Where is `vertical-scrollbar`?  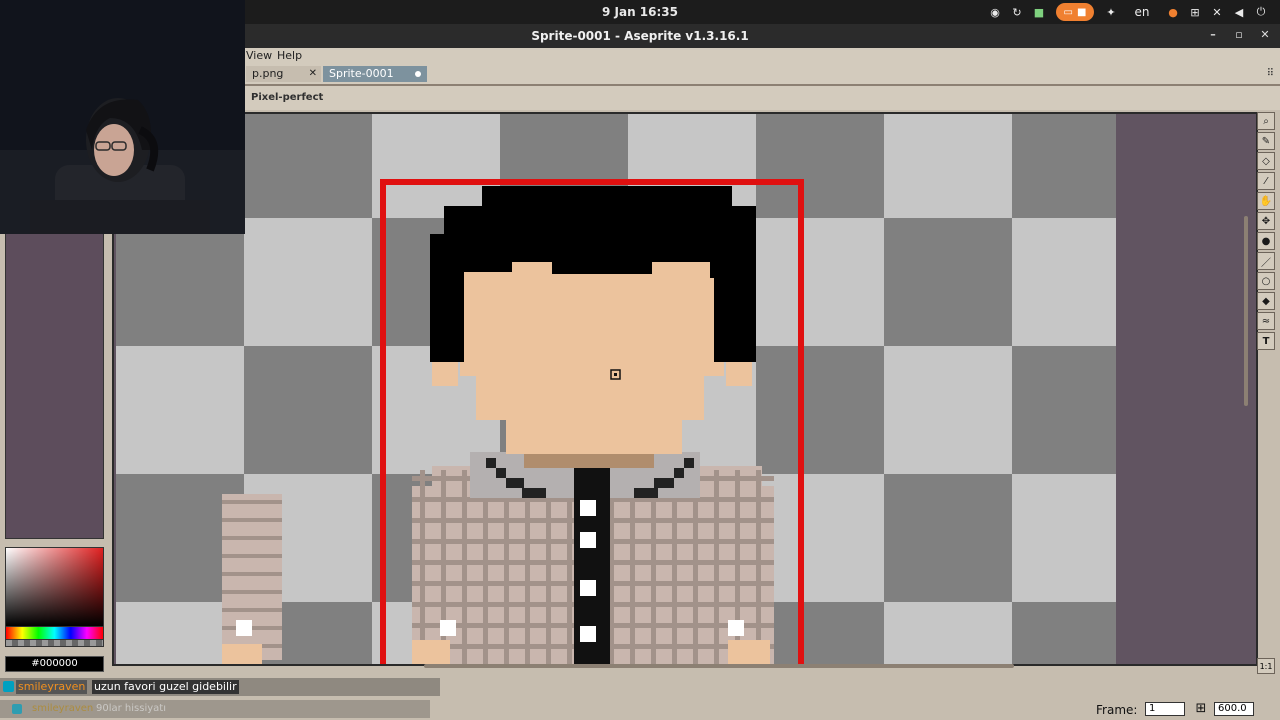 vertical-scrollbar is located at coordinates (1246, 311).